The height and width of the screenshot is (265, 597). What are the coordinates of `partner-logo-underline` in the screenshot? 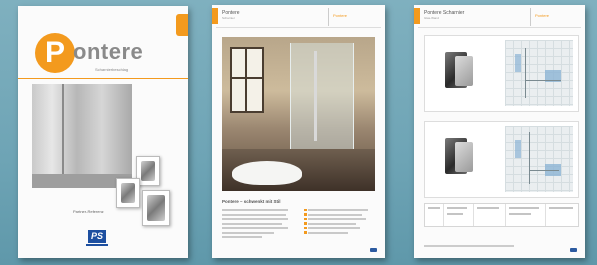 It's located at (97, 245).